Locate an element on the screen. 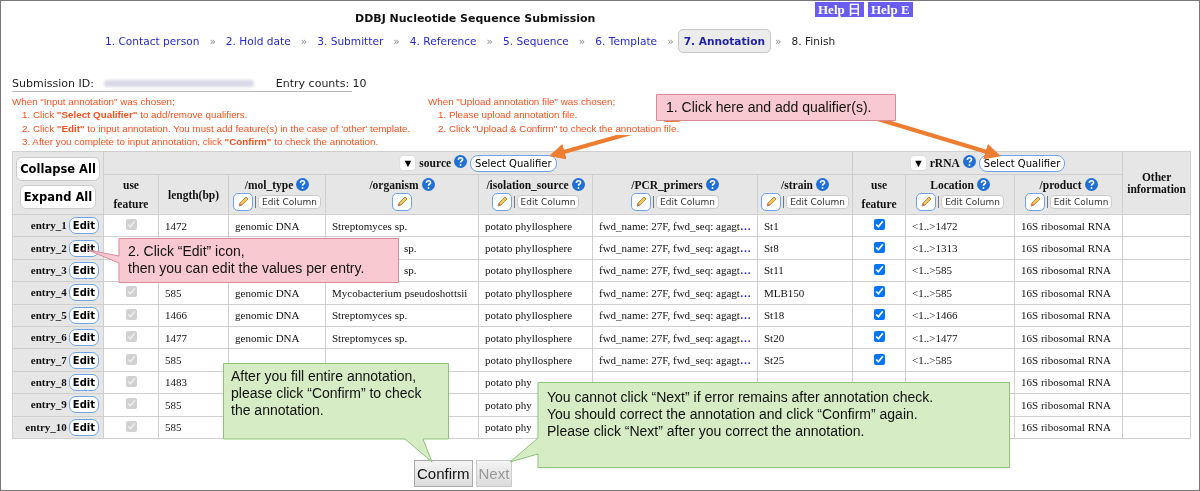 The width and height of the screenshot is (1200, 491). entry-label: entry_3 is located at coordinates (48, 269).